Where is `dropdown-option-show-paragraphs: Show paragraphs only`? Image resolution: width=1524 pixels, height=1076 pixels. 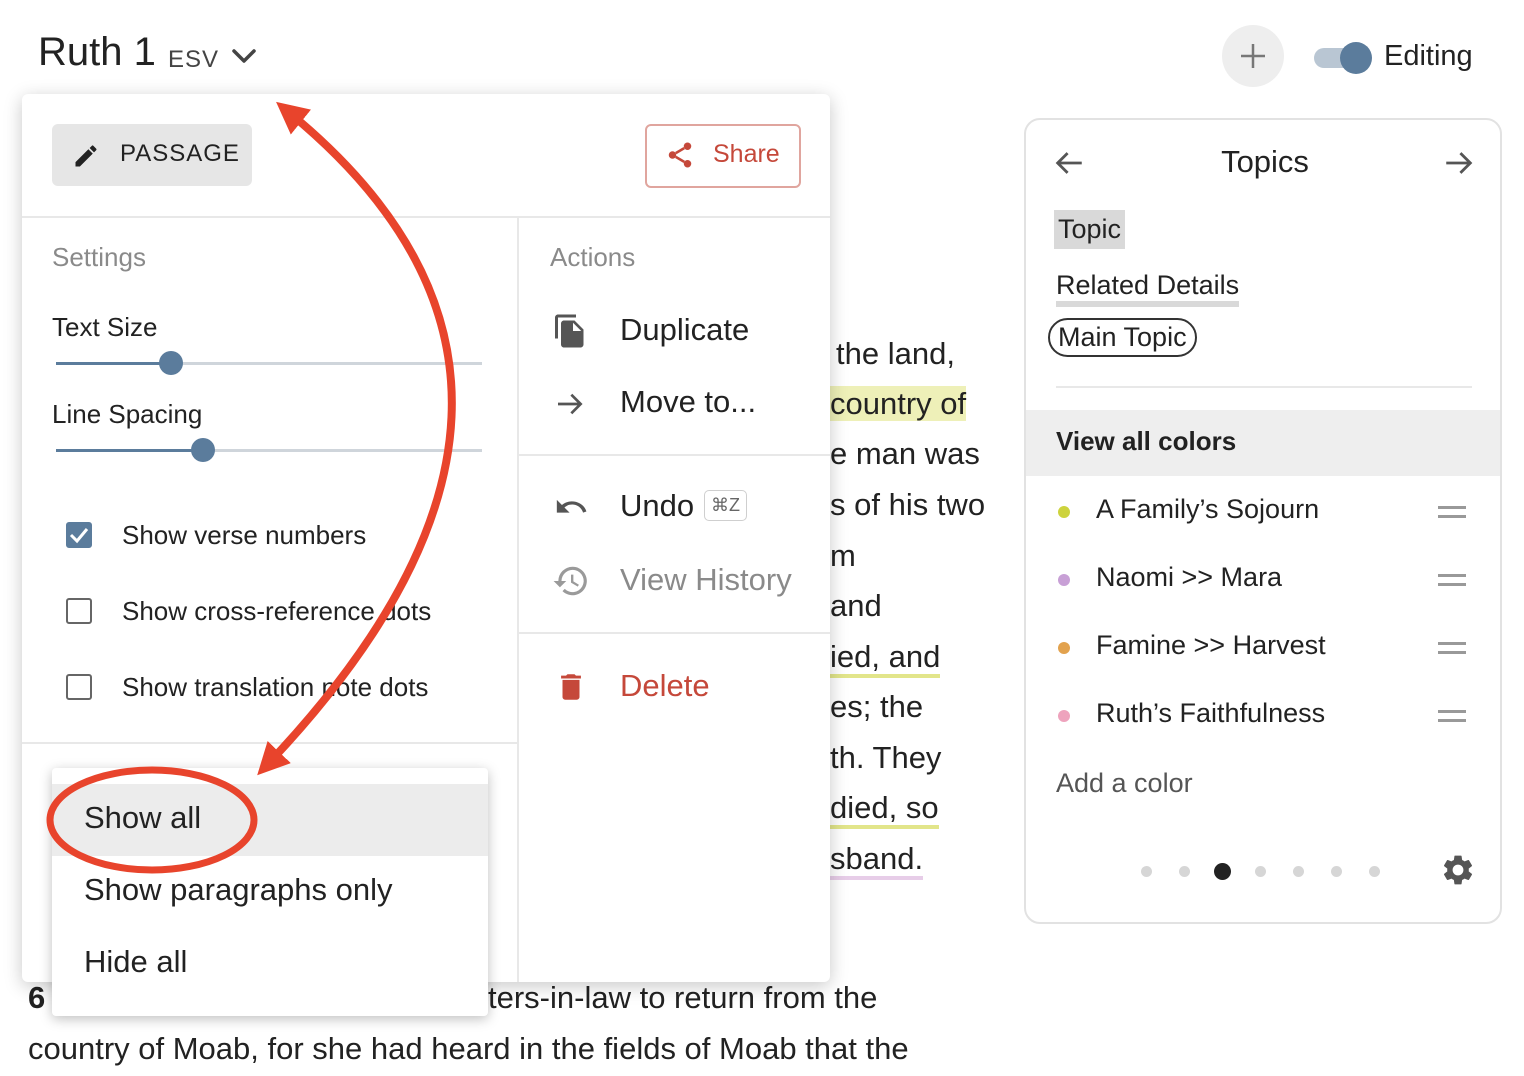 dropdown-option-show-paragraphs: Show paragraphs only is located at coordinates (270, 892).